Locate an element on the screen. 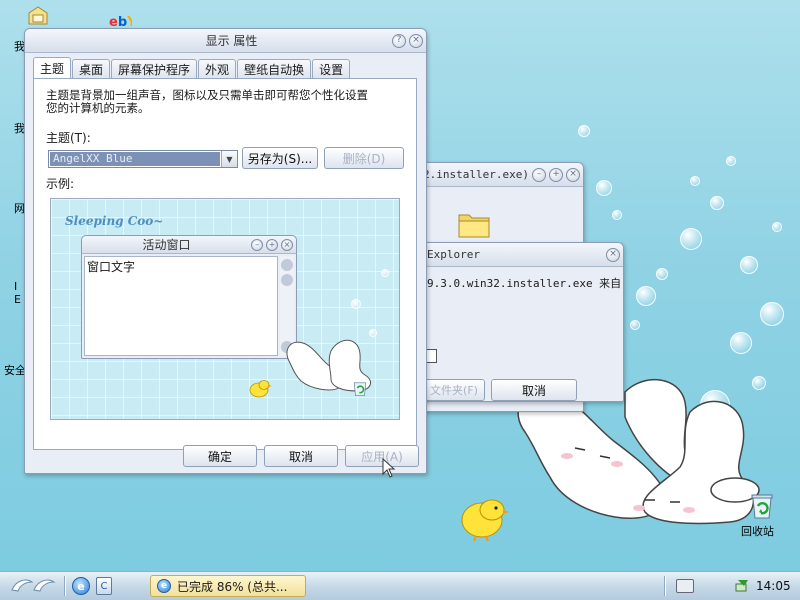  open-folder-button: 文件夹(F) is located at coordinates (454, 390).